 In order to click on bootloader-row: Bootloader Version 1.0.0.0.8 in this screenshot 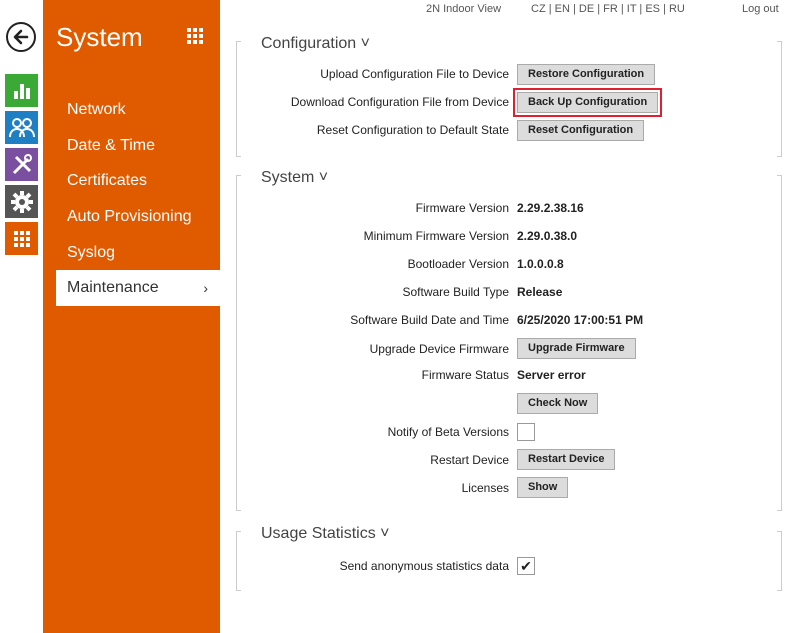, I will do `click(509, 265)`.